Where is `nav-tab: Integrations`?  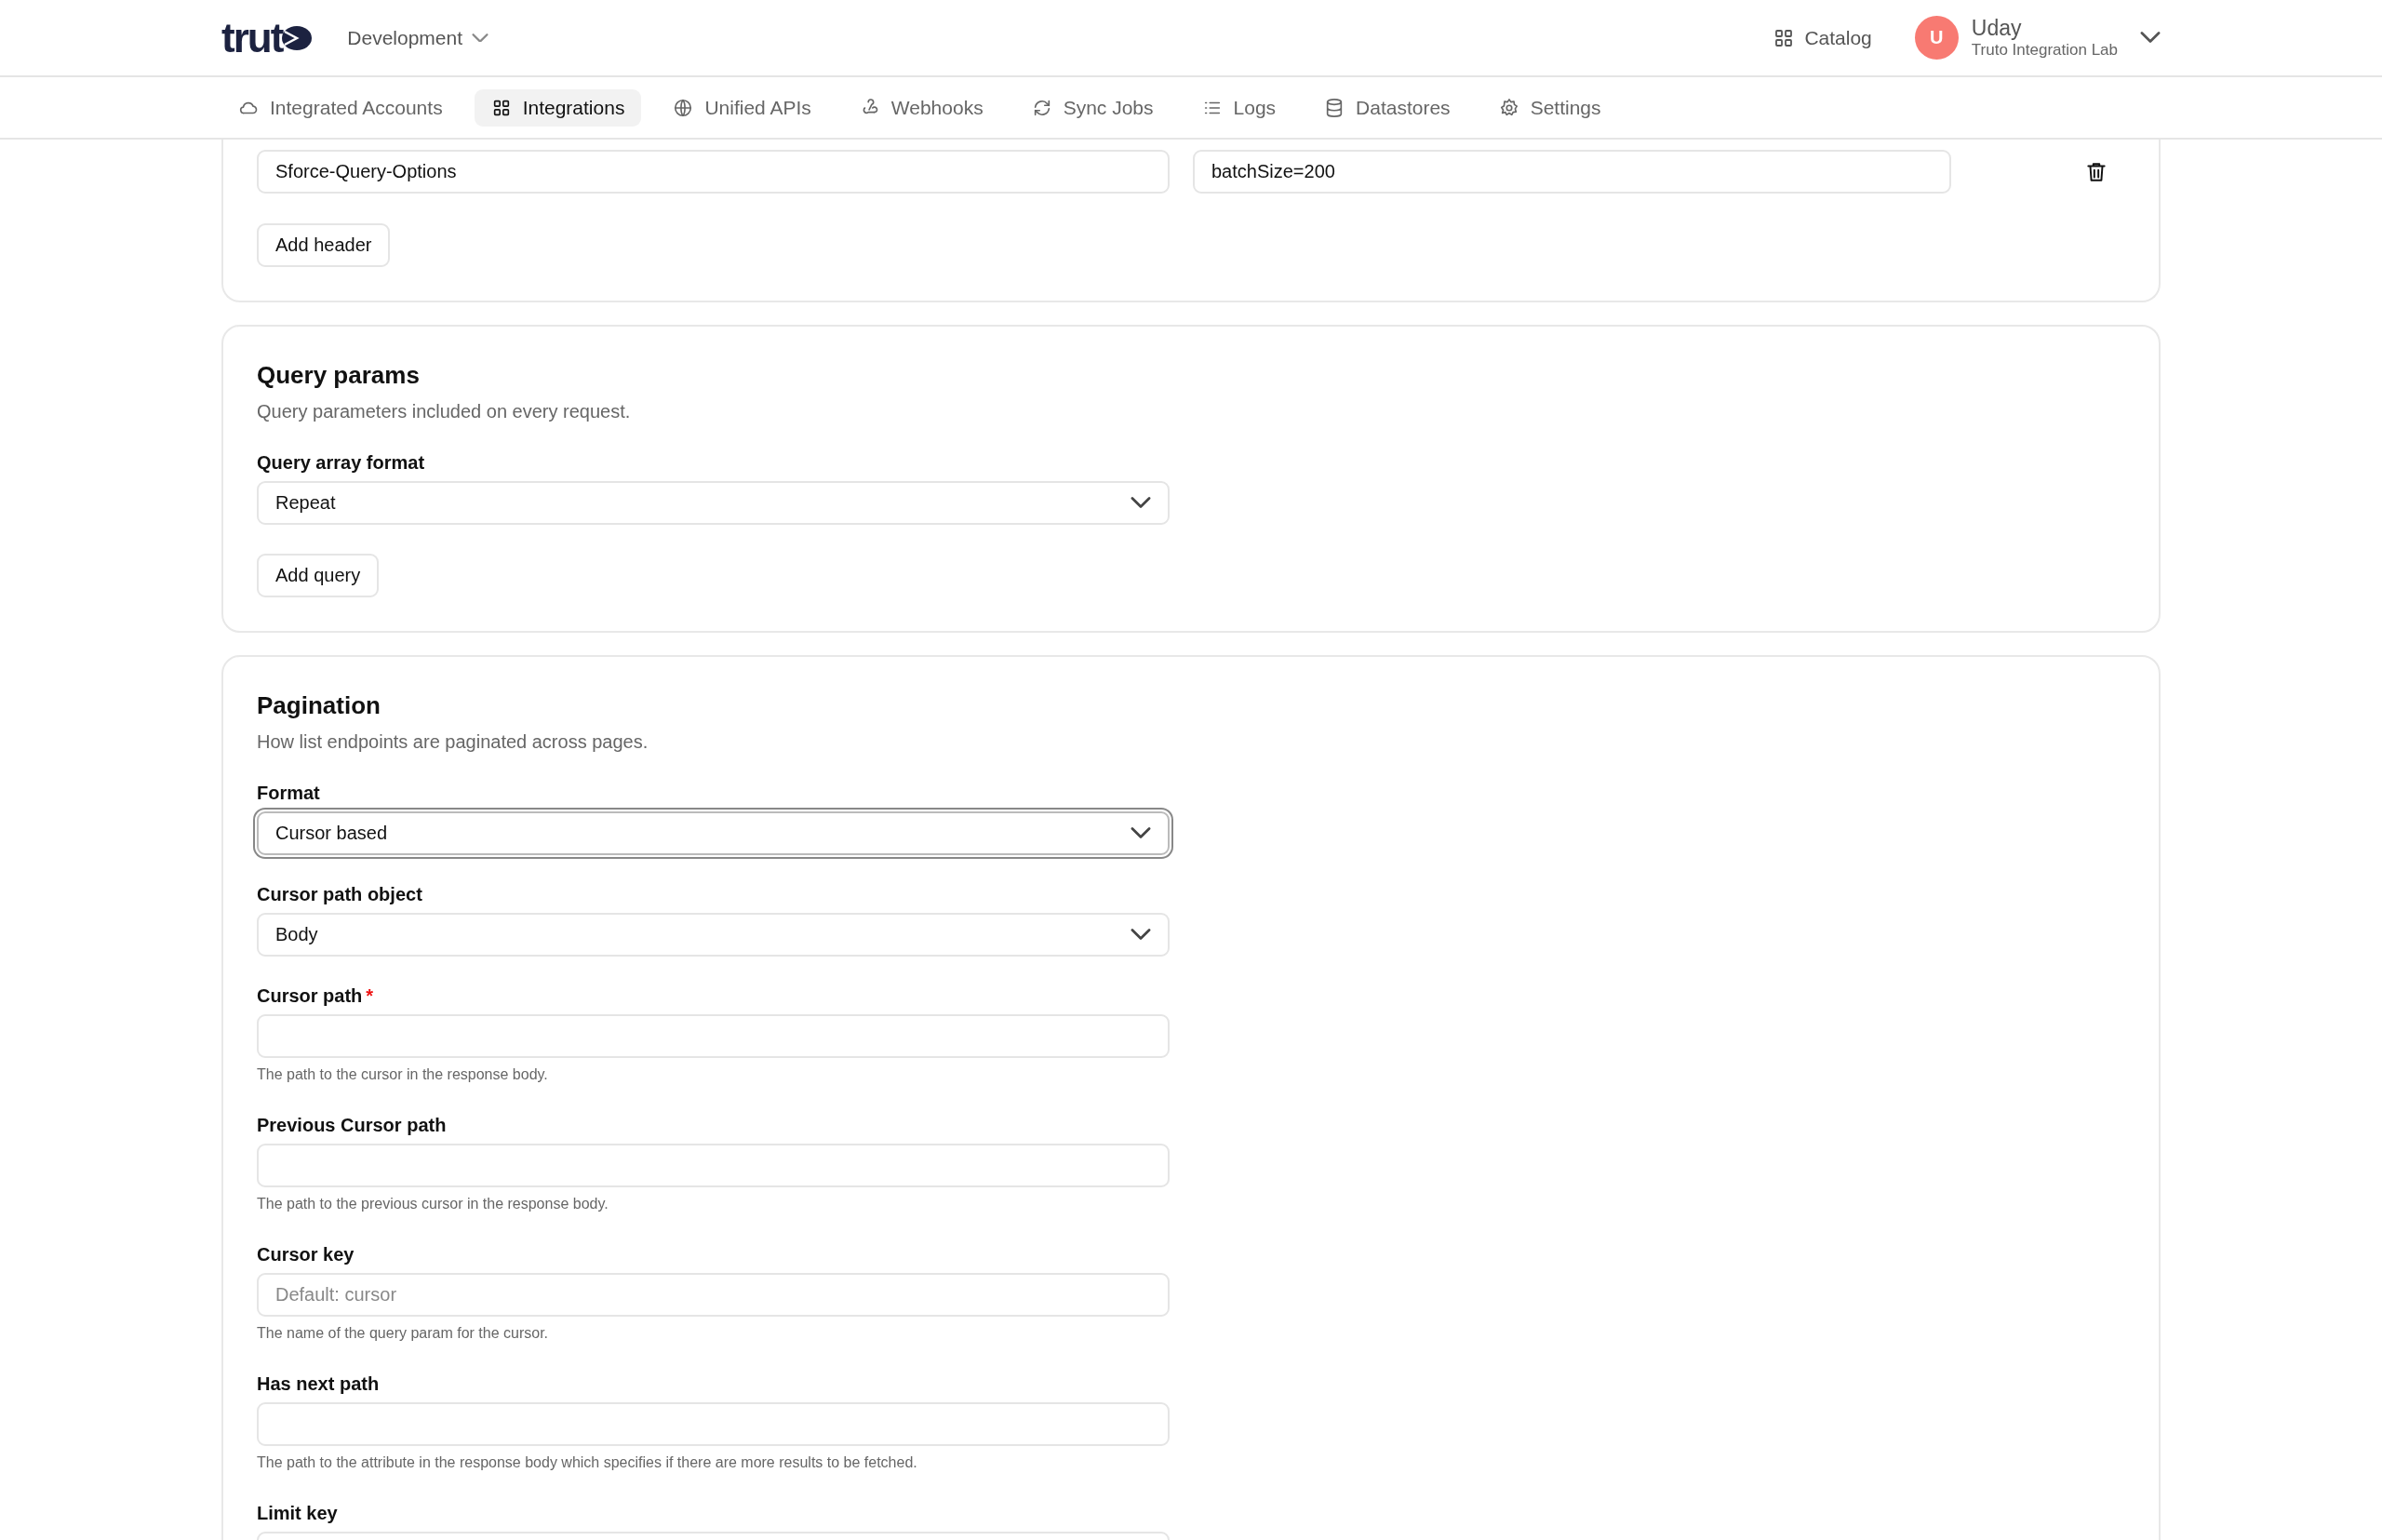 nav-tab: Integrations is located at coordinates (558, 108).